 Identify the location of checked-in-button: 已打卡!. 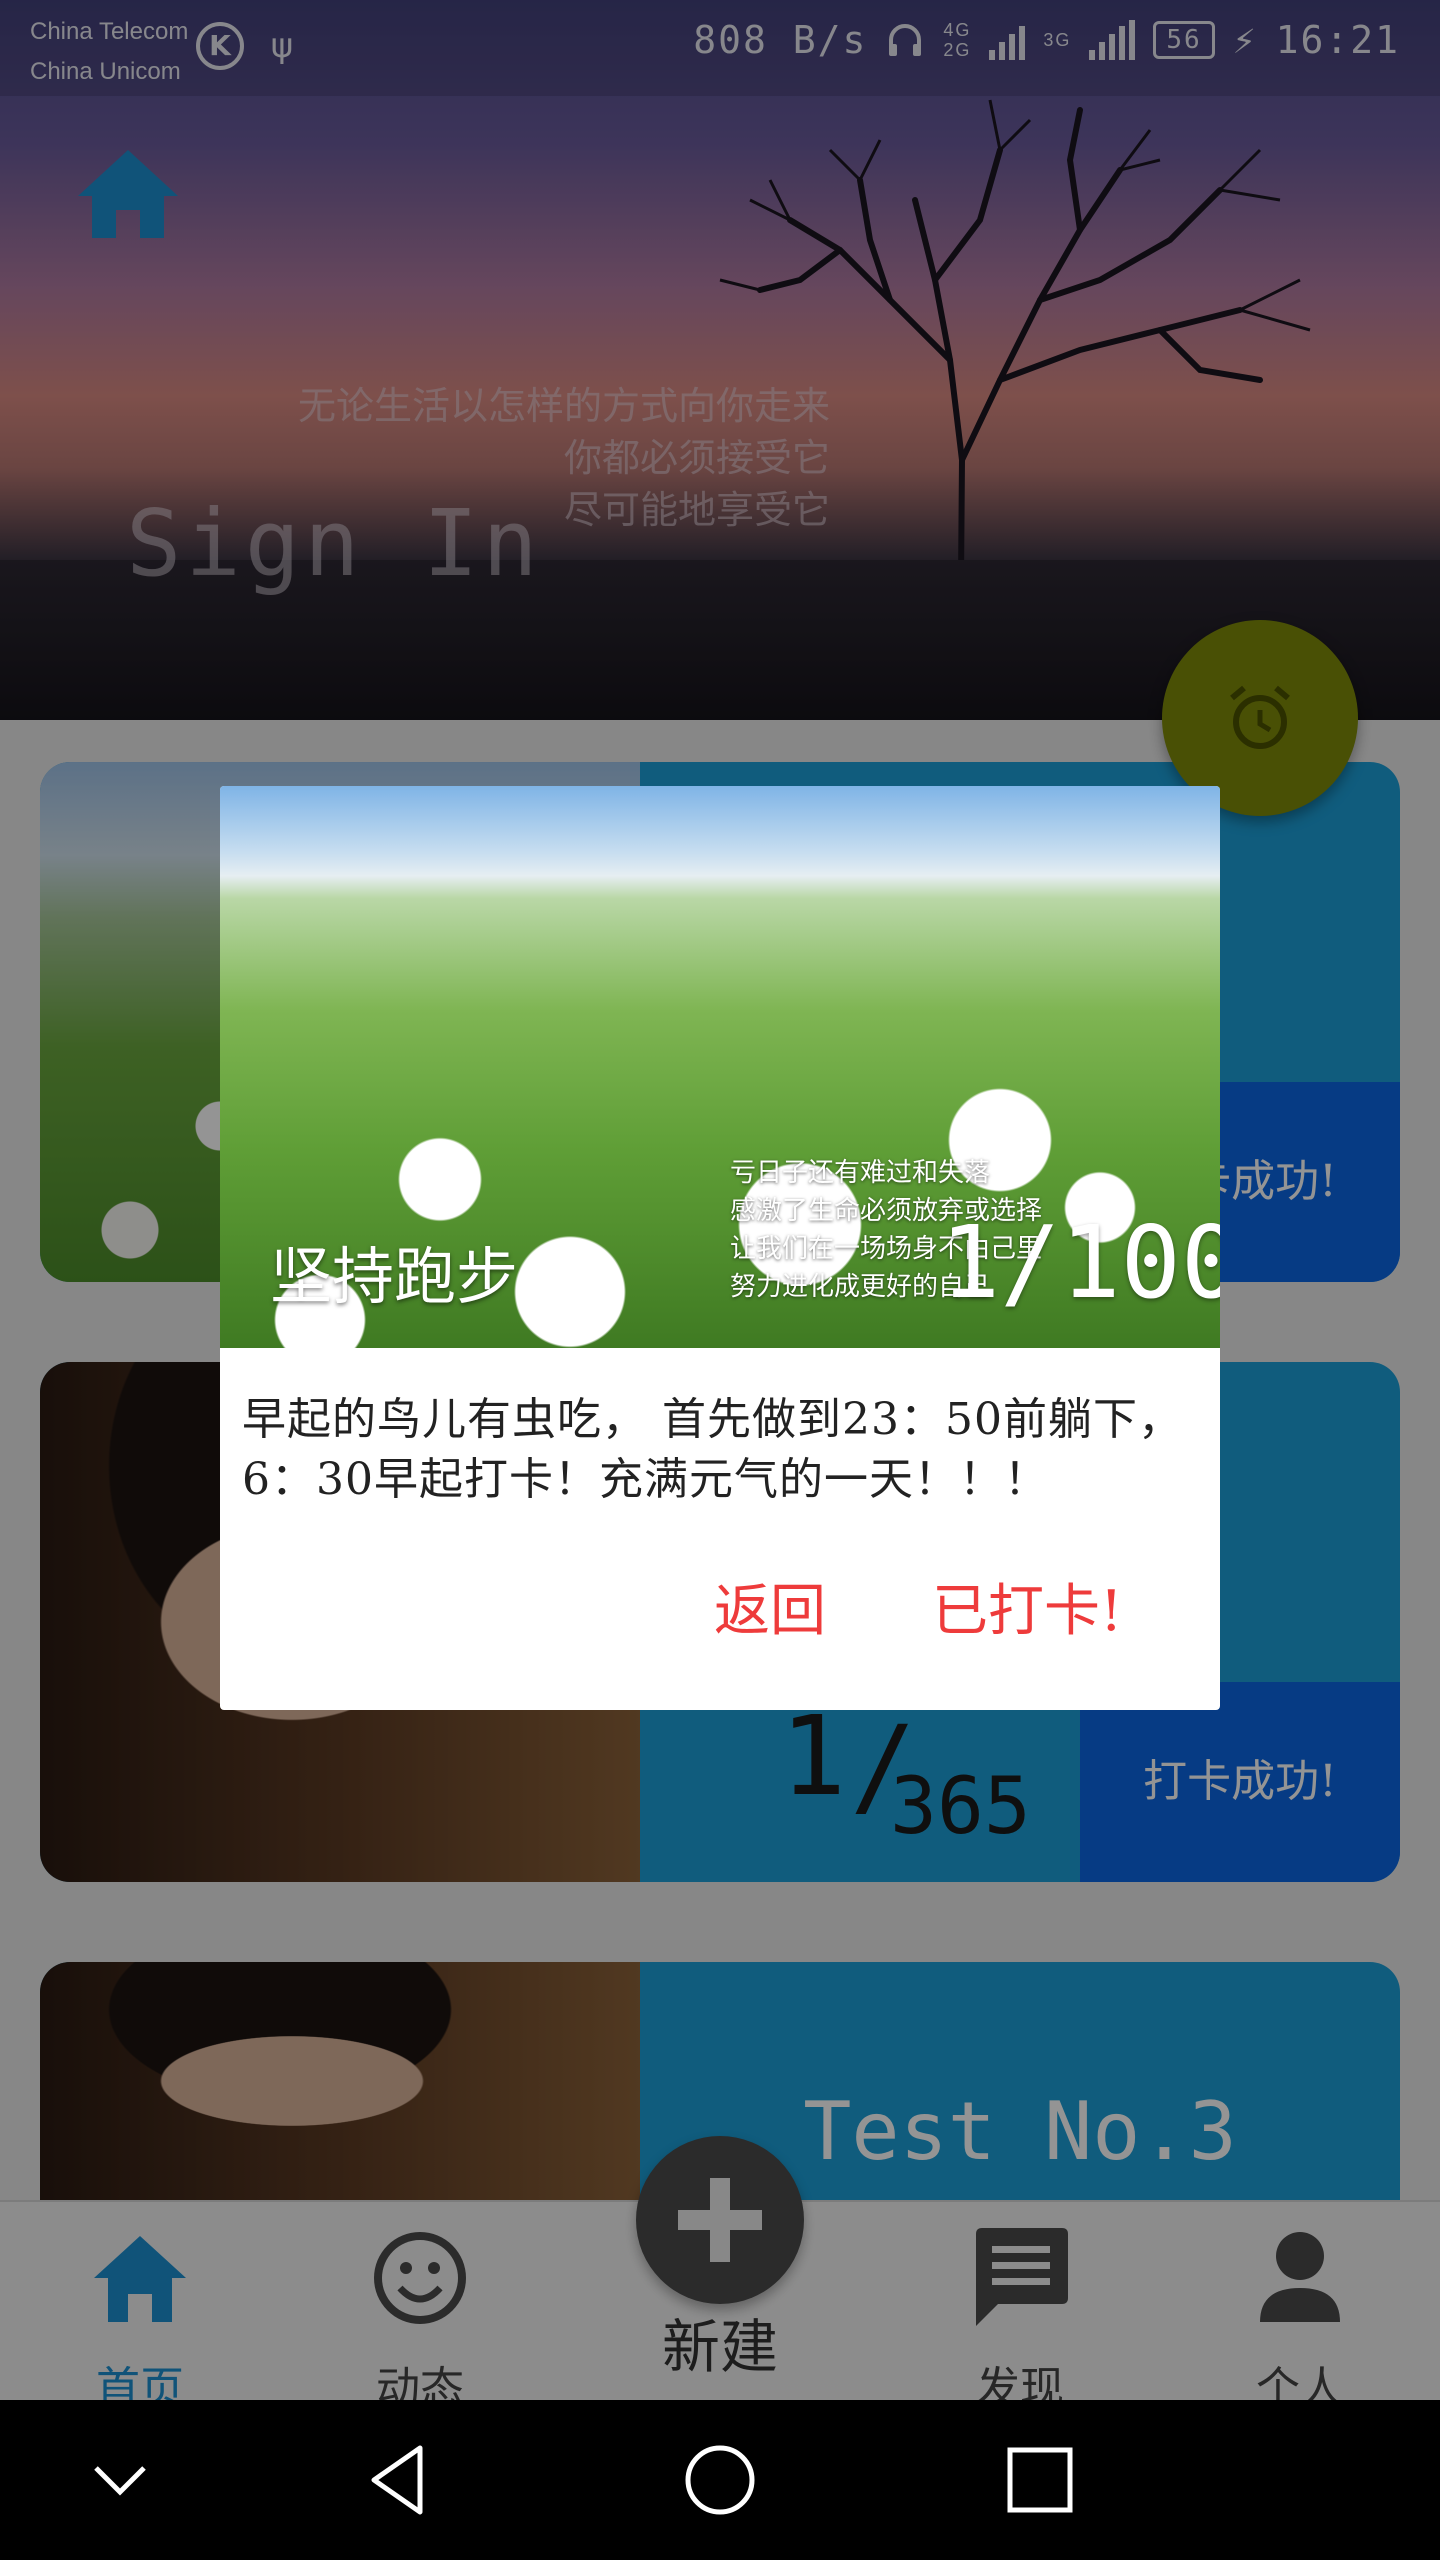
(1027, 1611).